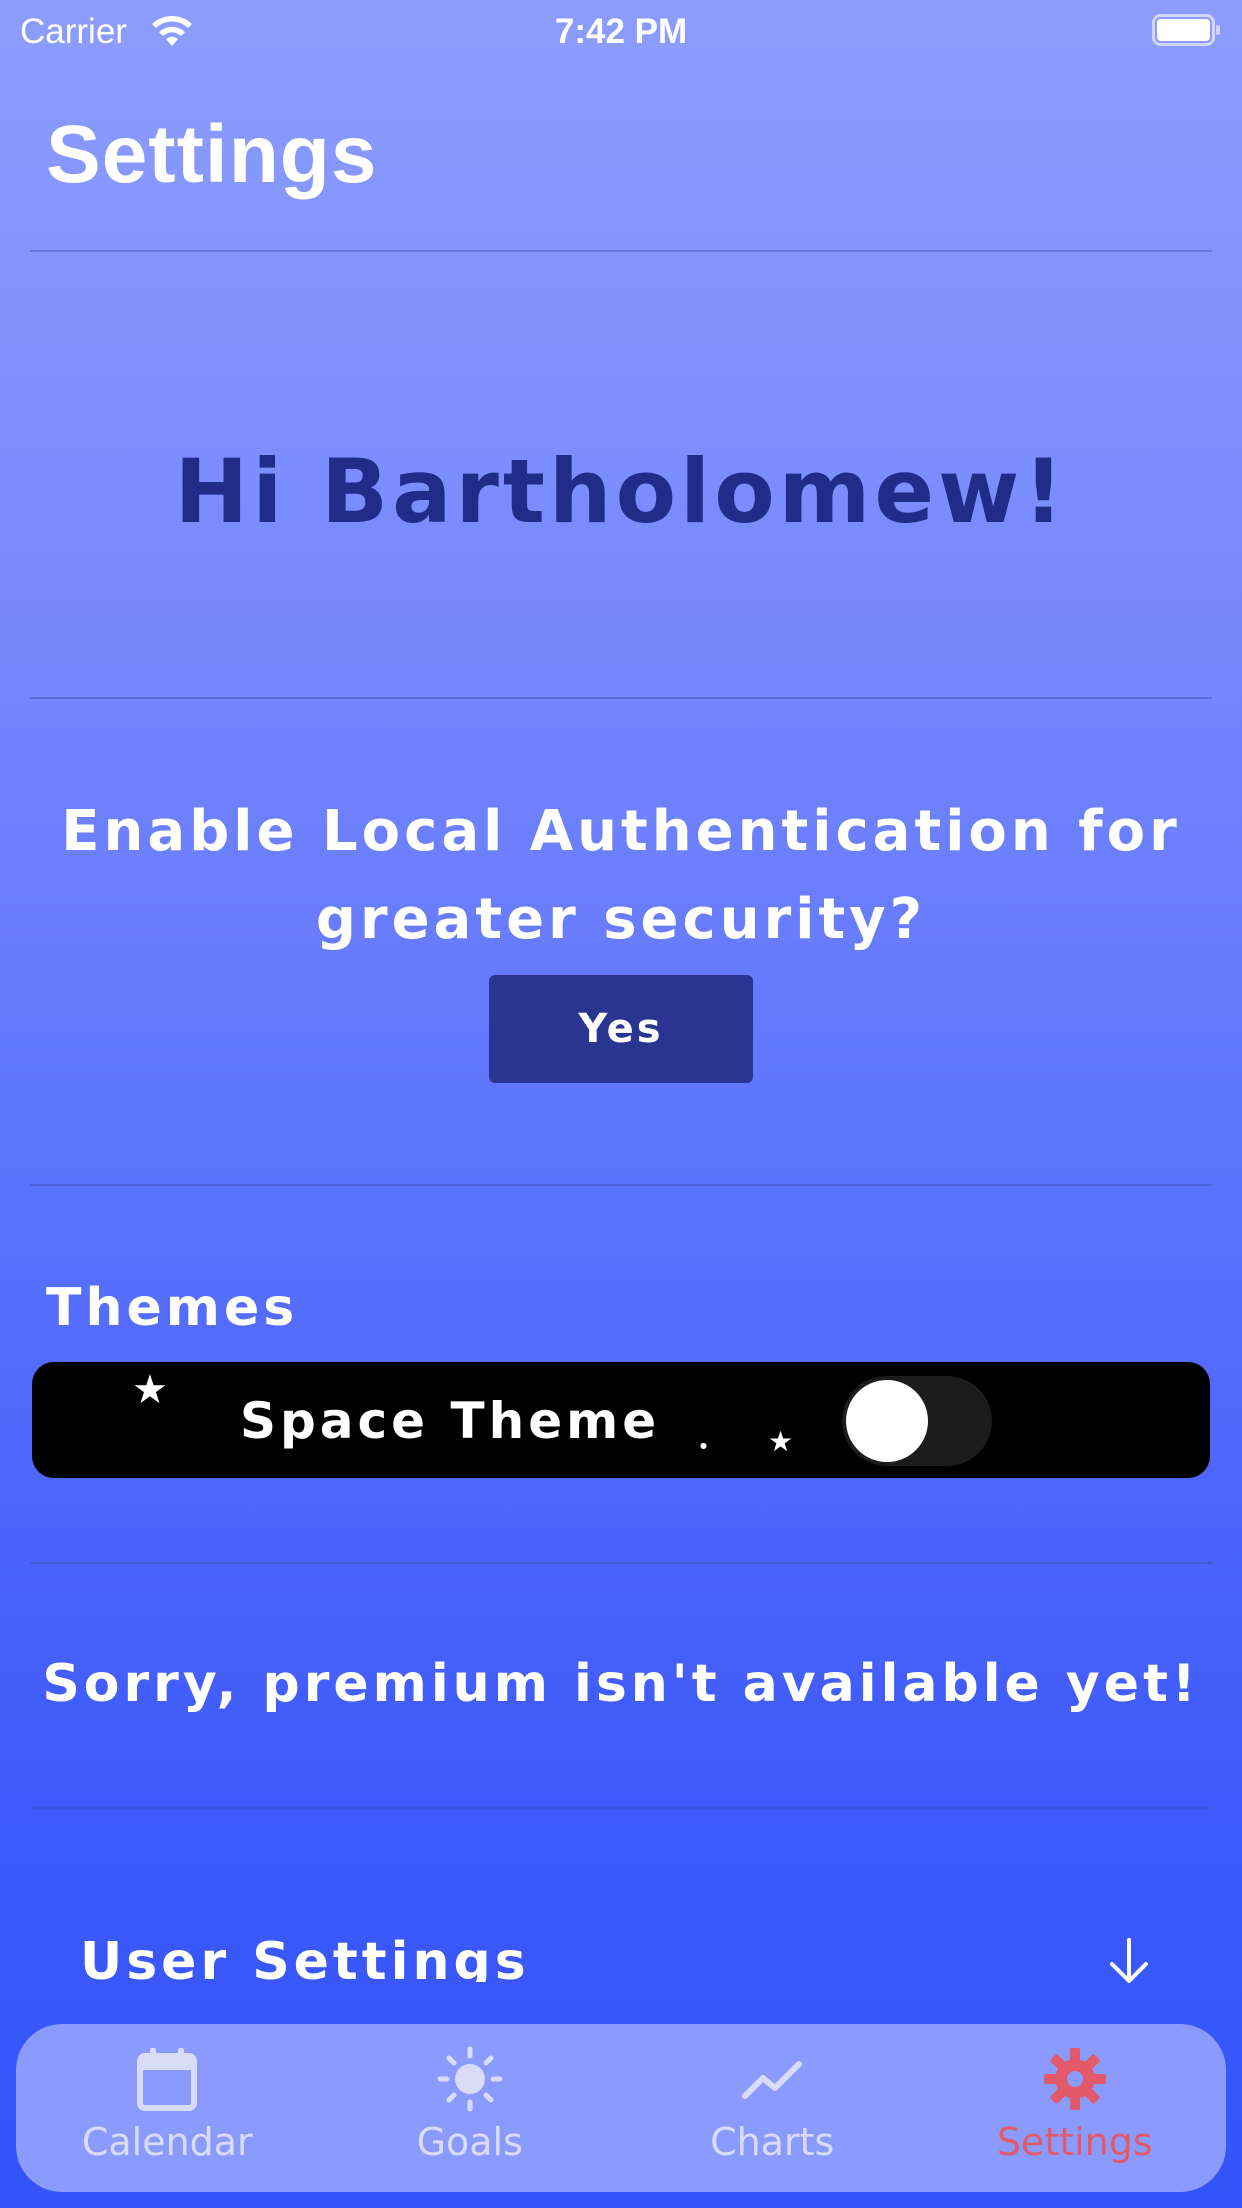  Describe the element at coordinates (1074, 2079) in the screenshot. I see `gear-icon` at that location.